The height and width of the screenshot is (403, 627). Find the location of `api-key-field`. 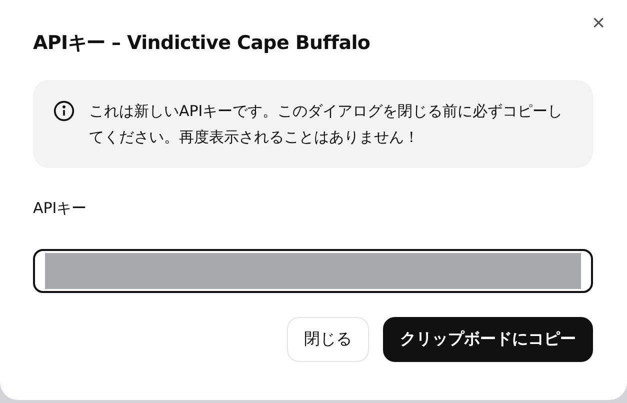

api-key-field is located at coordinates (313, 271).